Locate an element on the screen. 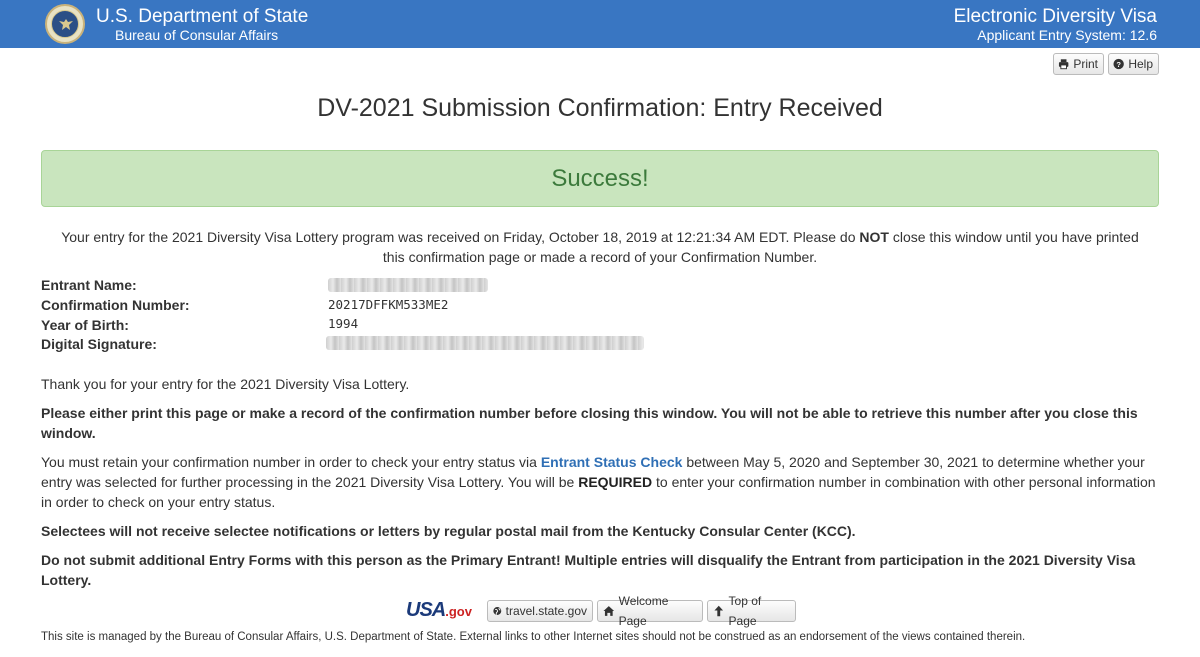 This screenshot has width=1200, height=657. year-of-birth-label: Year of Birth: is located at coordinates (85, 325).